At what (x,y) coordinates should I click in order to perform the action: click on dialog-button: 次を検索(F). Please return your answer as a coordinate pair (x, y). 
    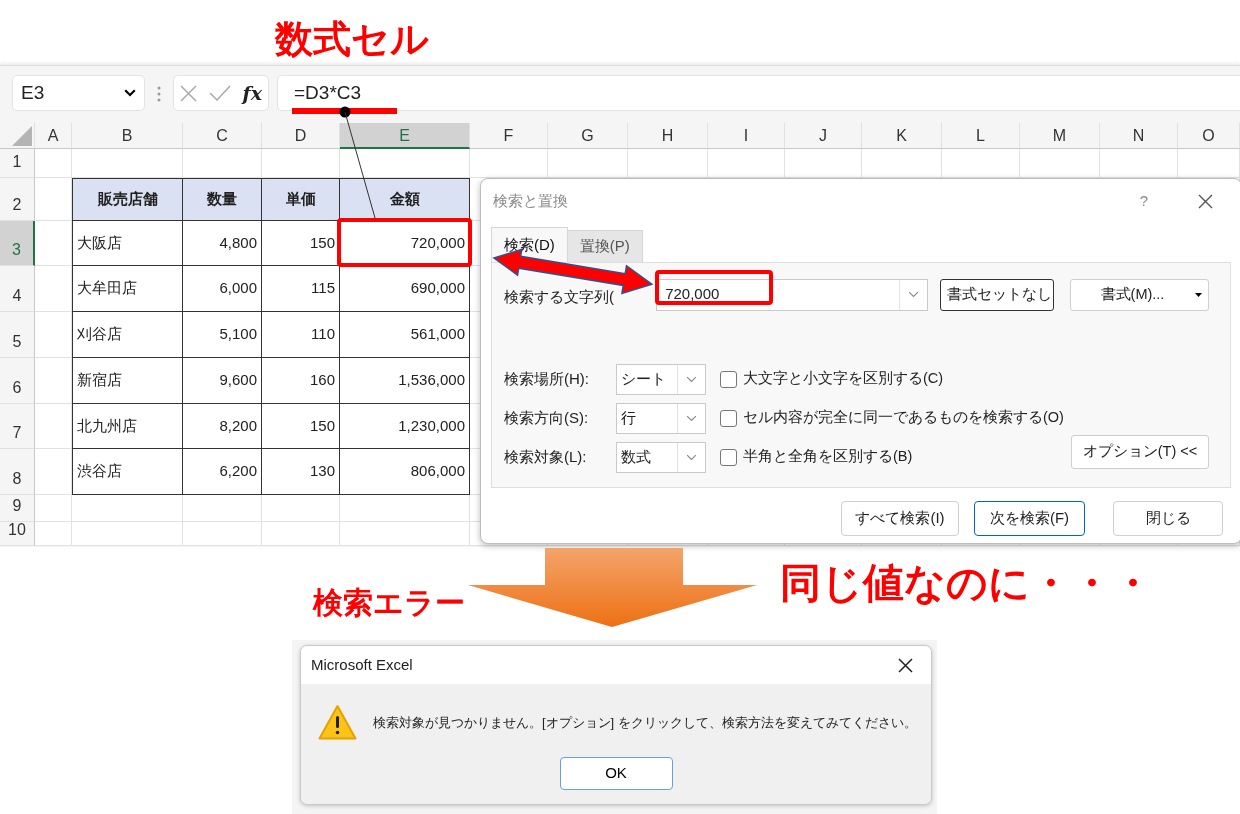
    Looking at the image, I should click on (1029, 518).